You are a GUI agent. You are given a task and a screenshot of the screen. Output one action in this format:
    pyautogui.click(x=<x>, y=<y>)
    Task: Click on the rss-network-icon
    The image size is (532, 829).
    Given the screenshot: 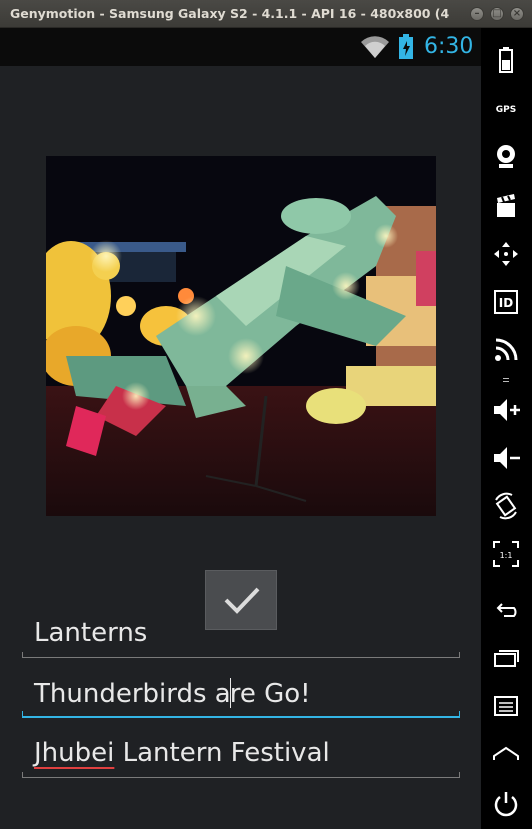 What is the action you would take?
    pyautogui.click(x=506, y=349)
    